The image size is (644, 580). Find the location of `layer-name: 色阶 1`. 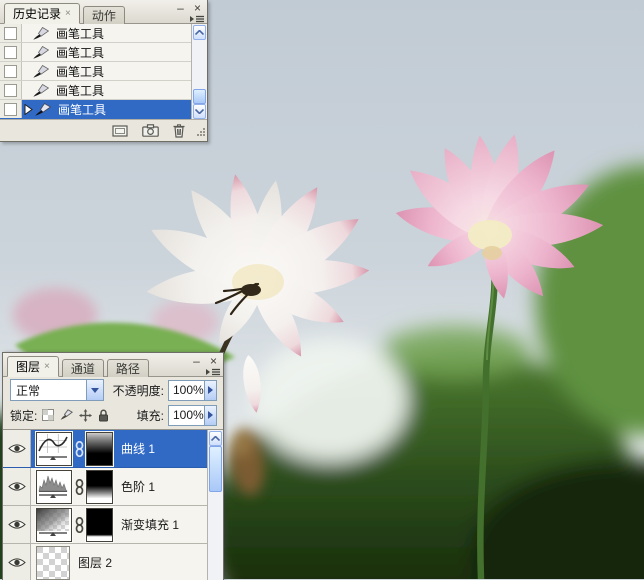

layer-name: 色阶 1 is located at coordinates (138, 486).